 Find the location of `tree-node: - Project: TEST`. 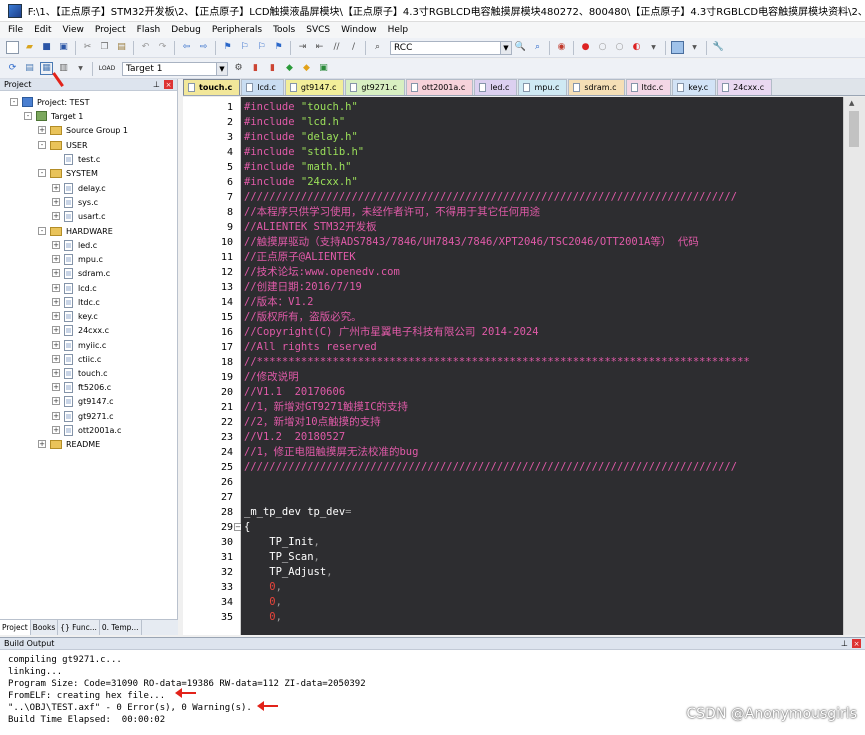

tree-node: - Project: TEST is located at coordinates (50, 102).